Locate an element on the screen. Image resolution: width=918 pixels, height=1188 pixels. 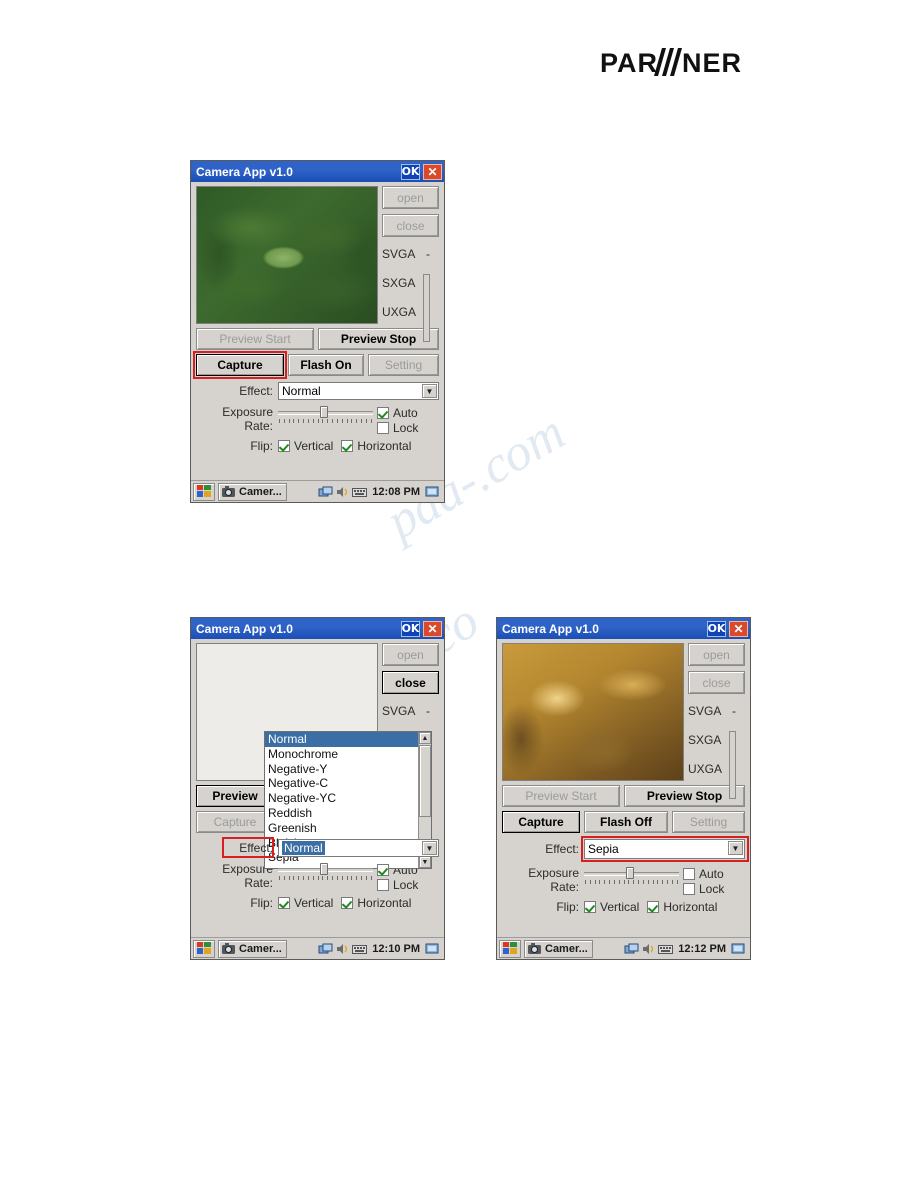
resolution-dash: - is located at coordinates (428, 253).